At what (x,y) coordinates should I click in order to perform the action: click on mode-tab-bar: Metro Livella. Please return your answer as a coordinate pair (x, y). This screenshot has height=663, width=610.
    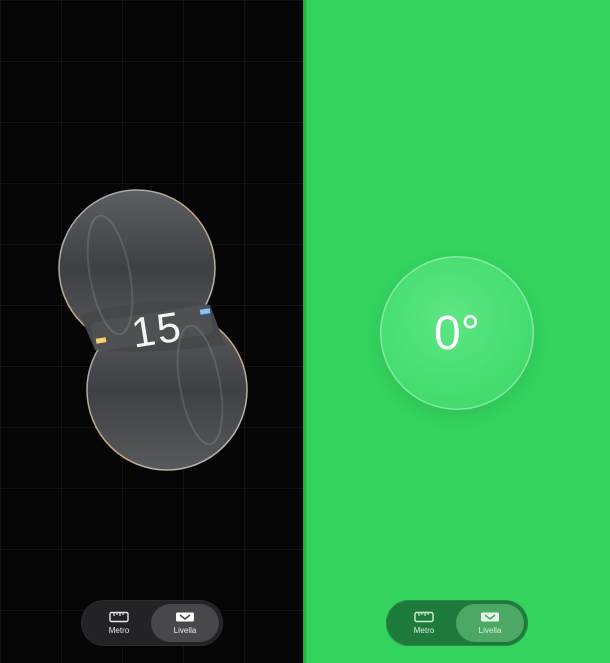
    Looking at the image, I should click on (152, 623).